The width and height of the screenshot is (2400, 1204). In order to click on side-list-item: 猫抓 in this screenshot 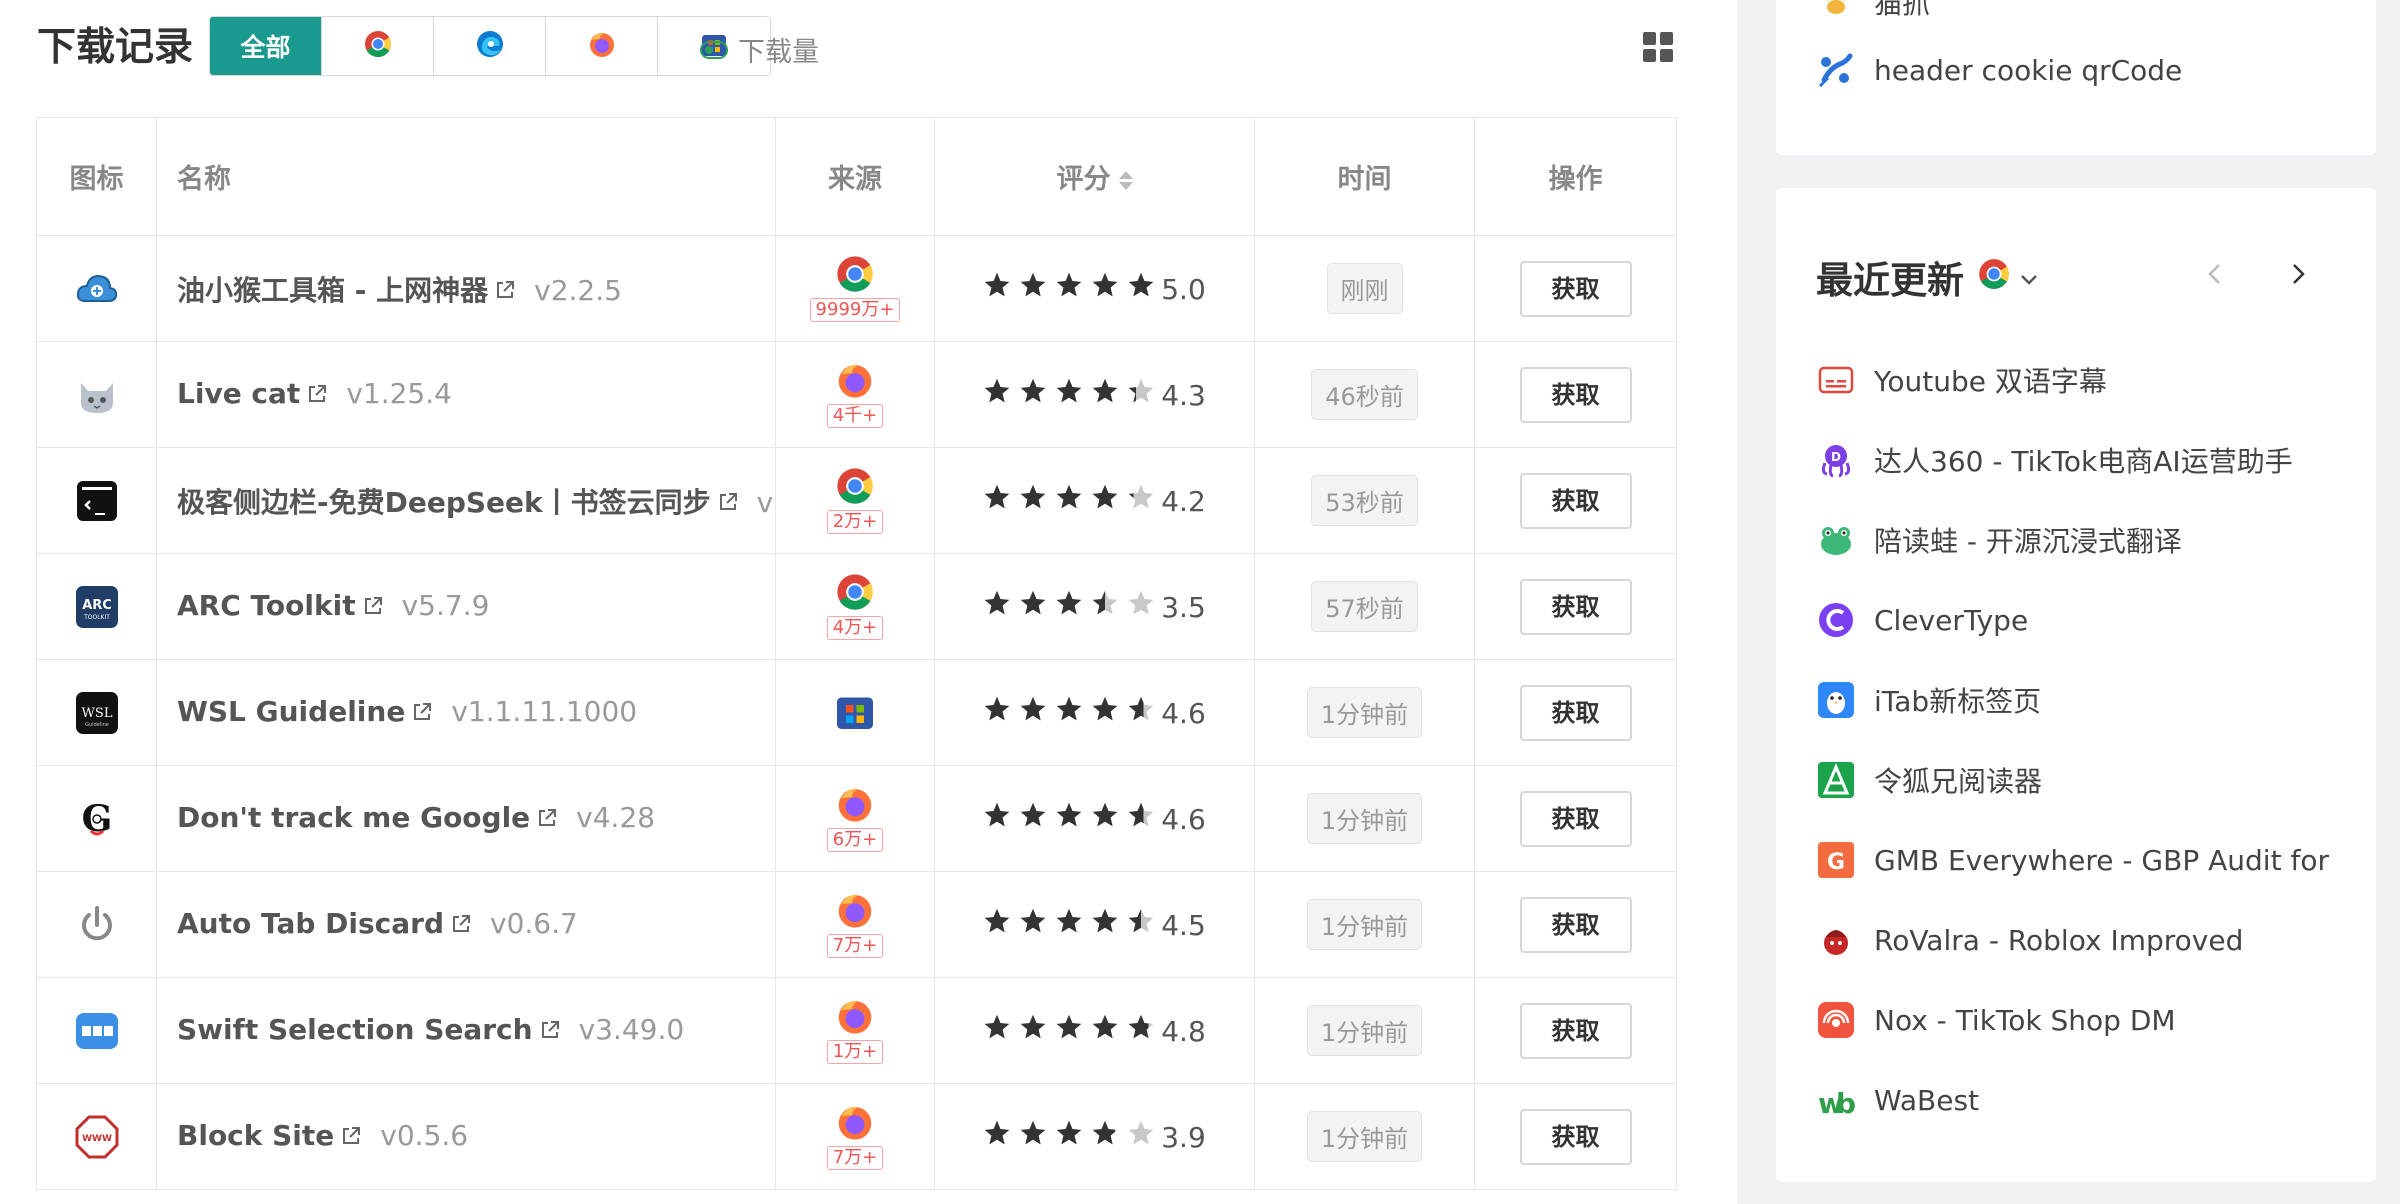, I will do `click(1873, 11)`.